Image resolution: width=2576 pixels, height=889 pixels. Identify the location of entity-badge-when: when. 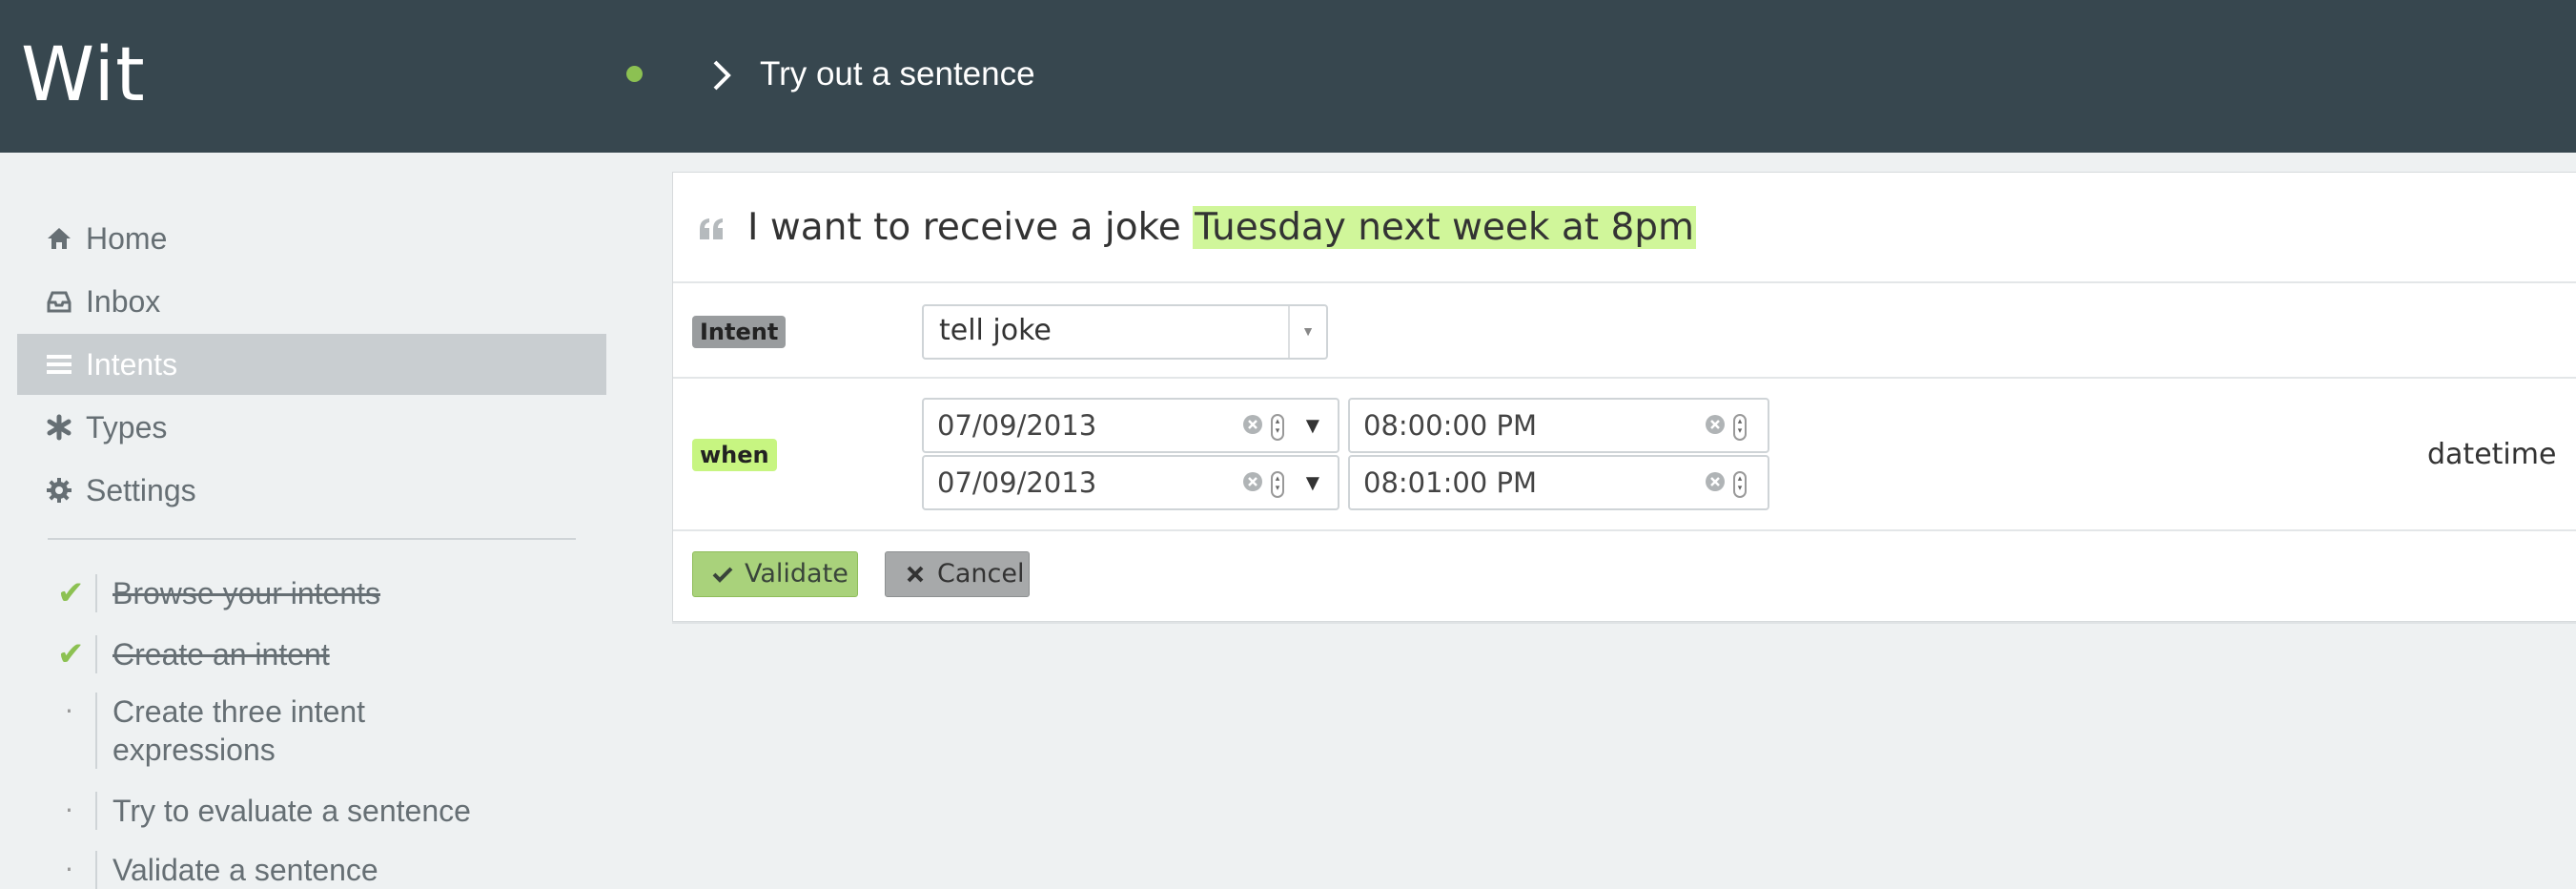
(735, 455).